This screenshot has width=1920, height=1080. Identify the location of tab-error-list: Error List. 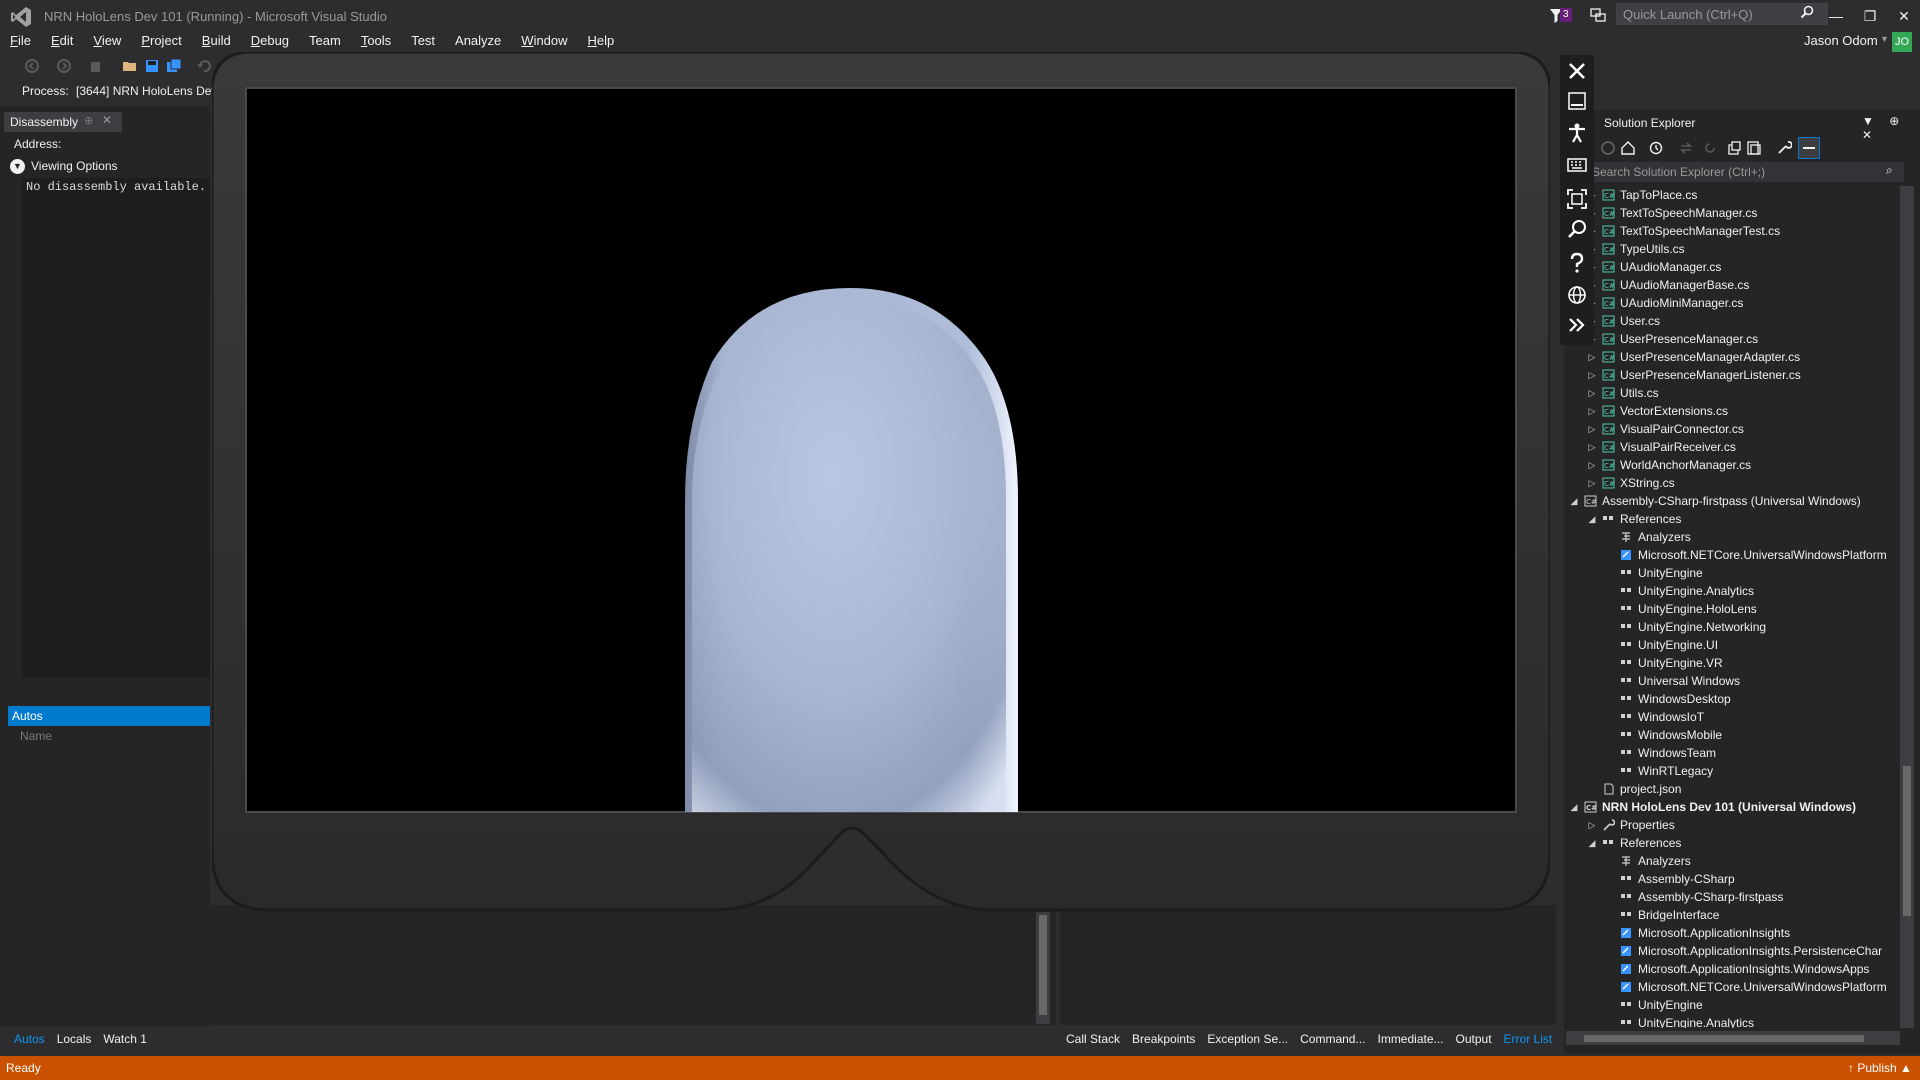
(1528, 1039).